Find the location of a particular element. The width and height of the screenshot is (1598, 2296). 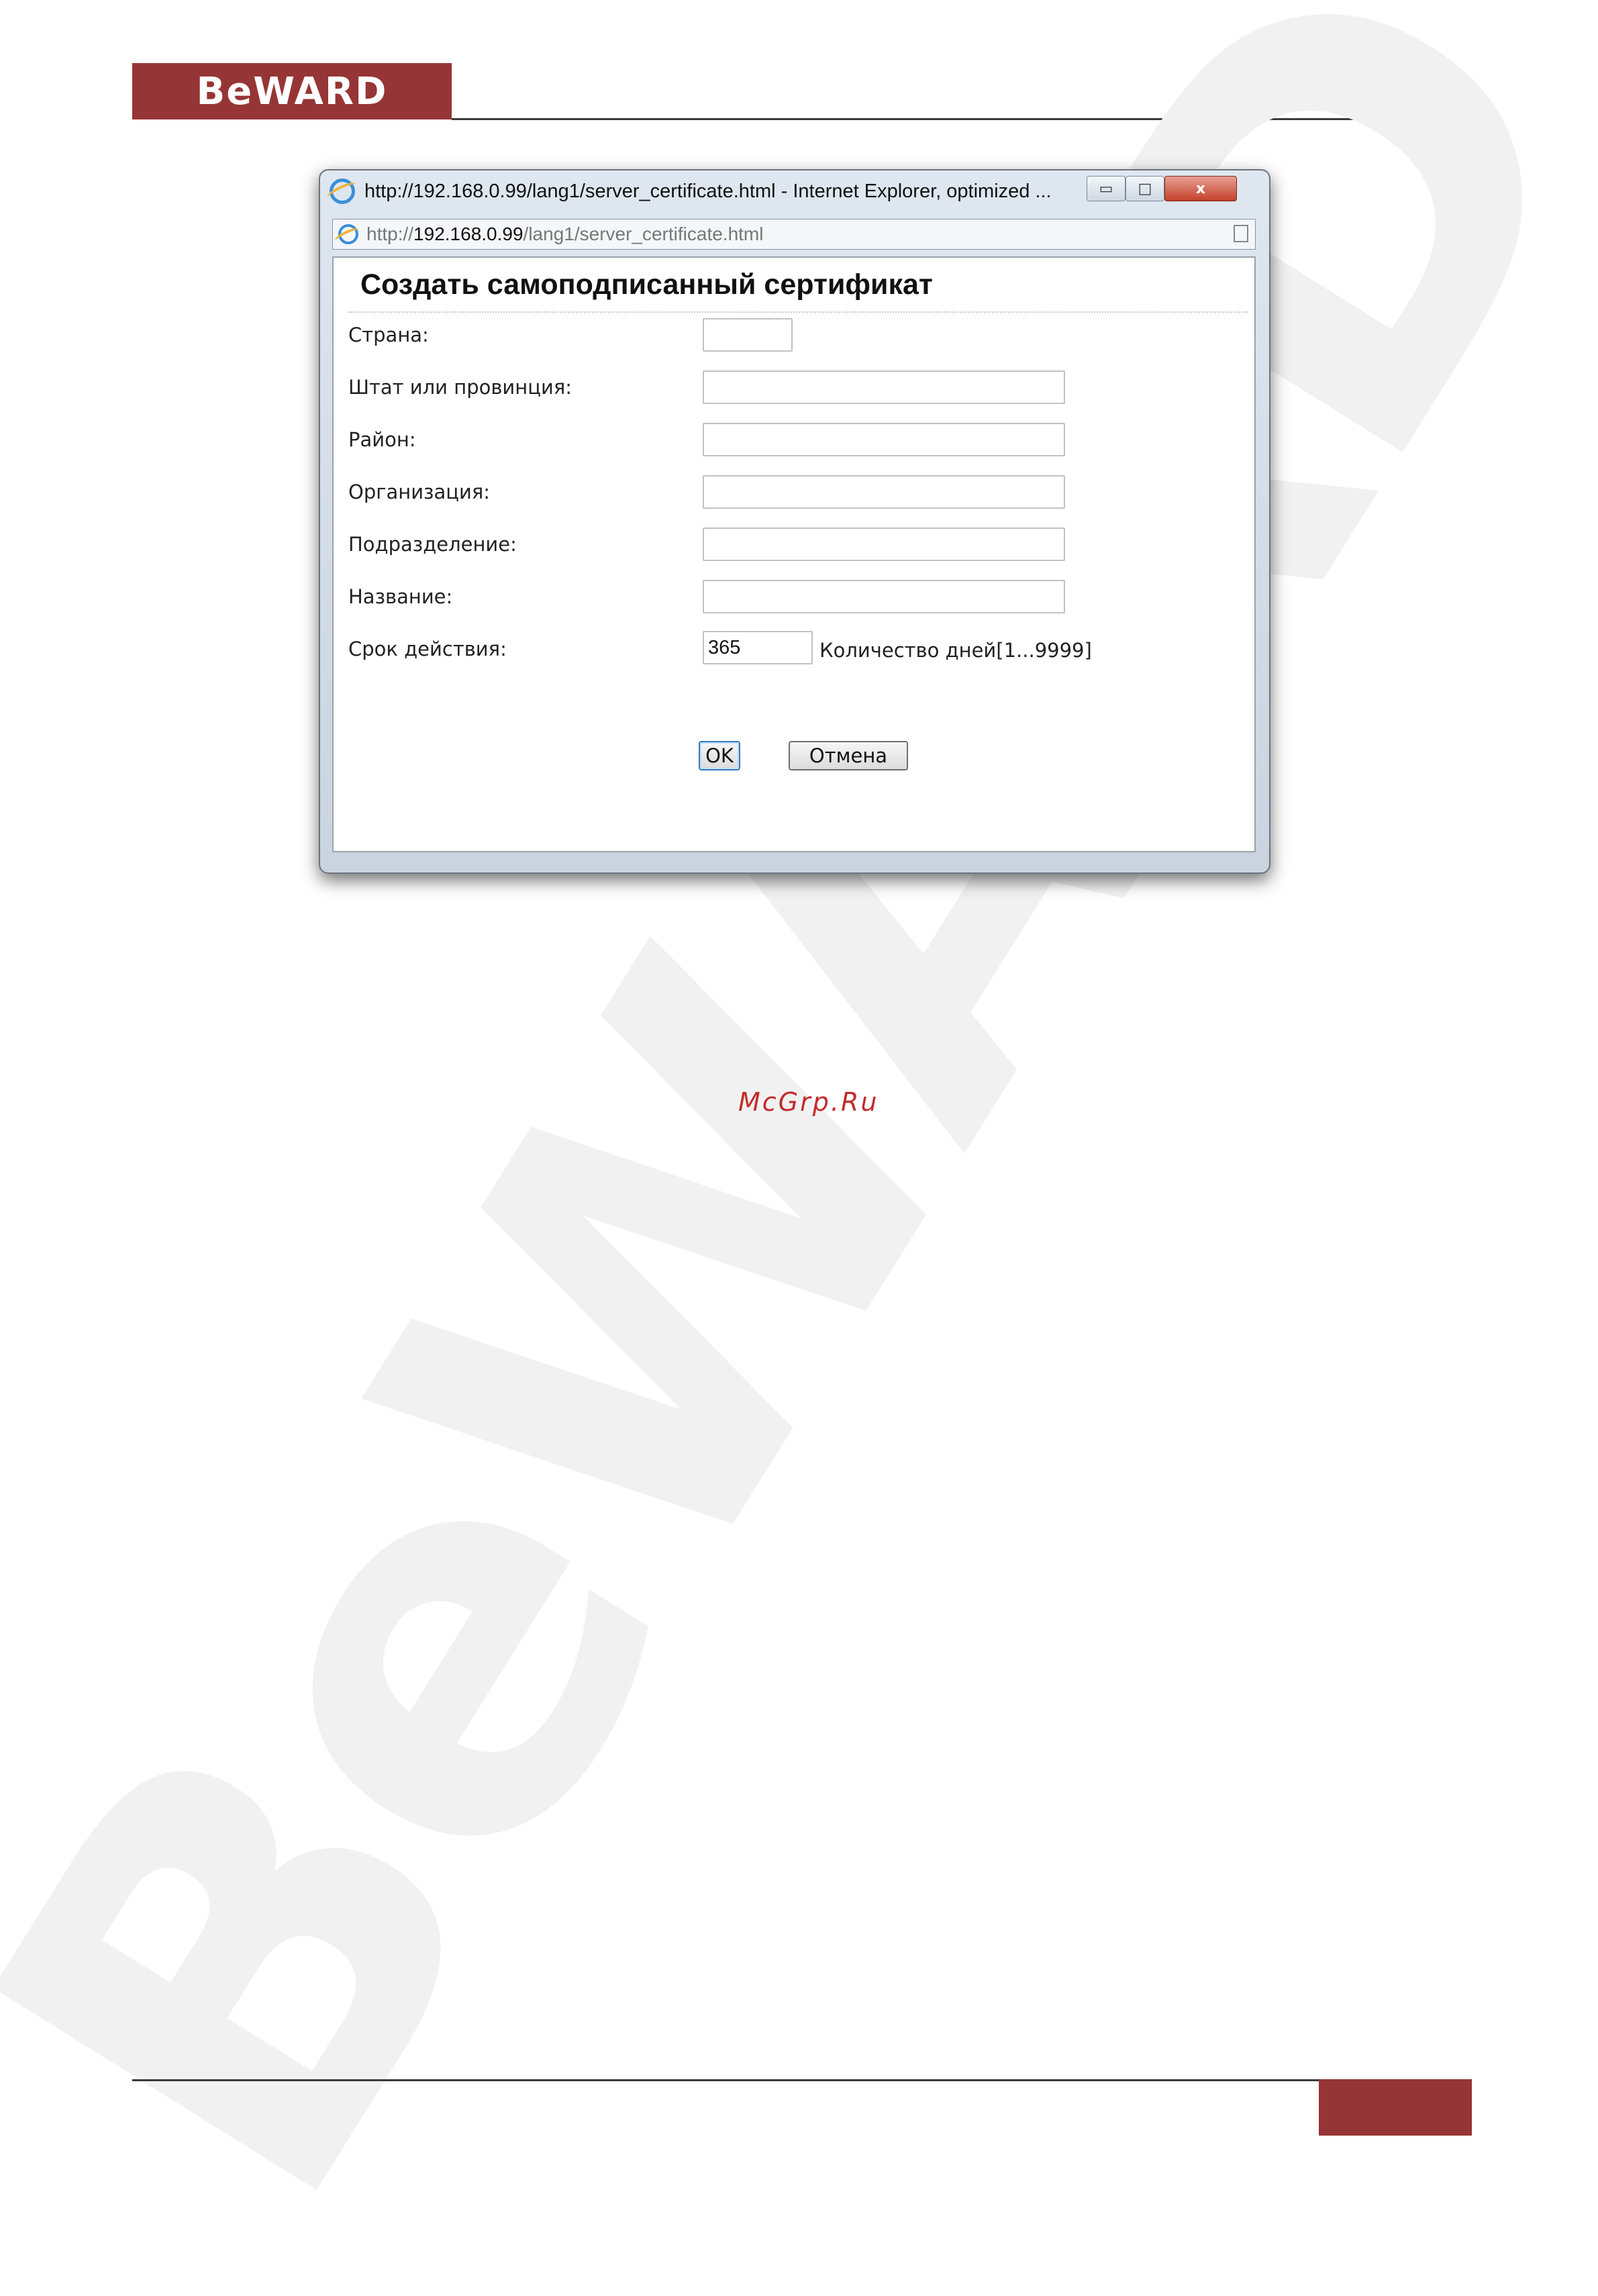

district-label: Район: is located at coordinates (382, 439).